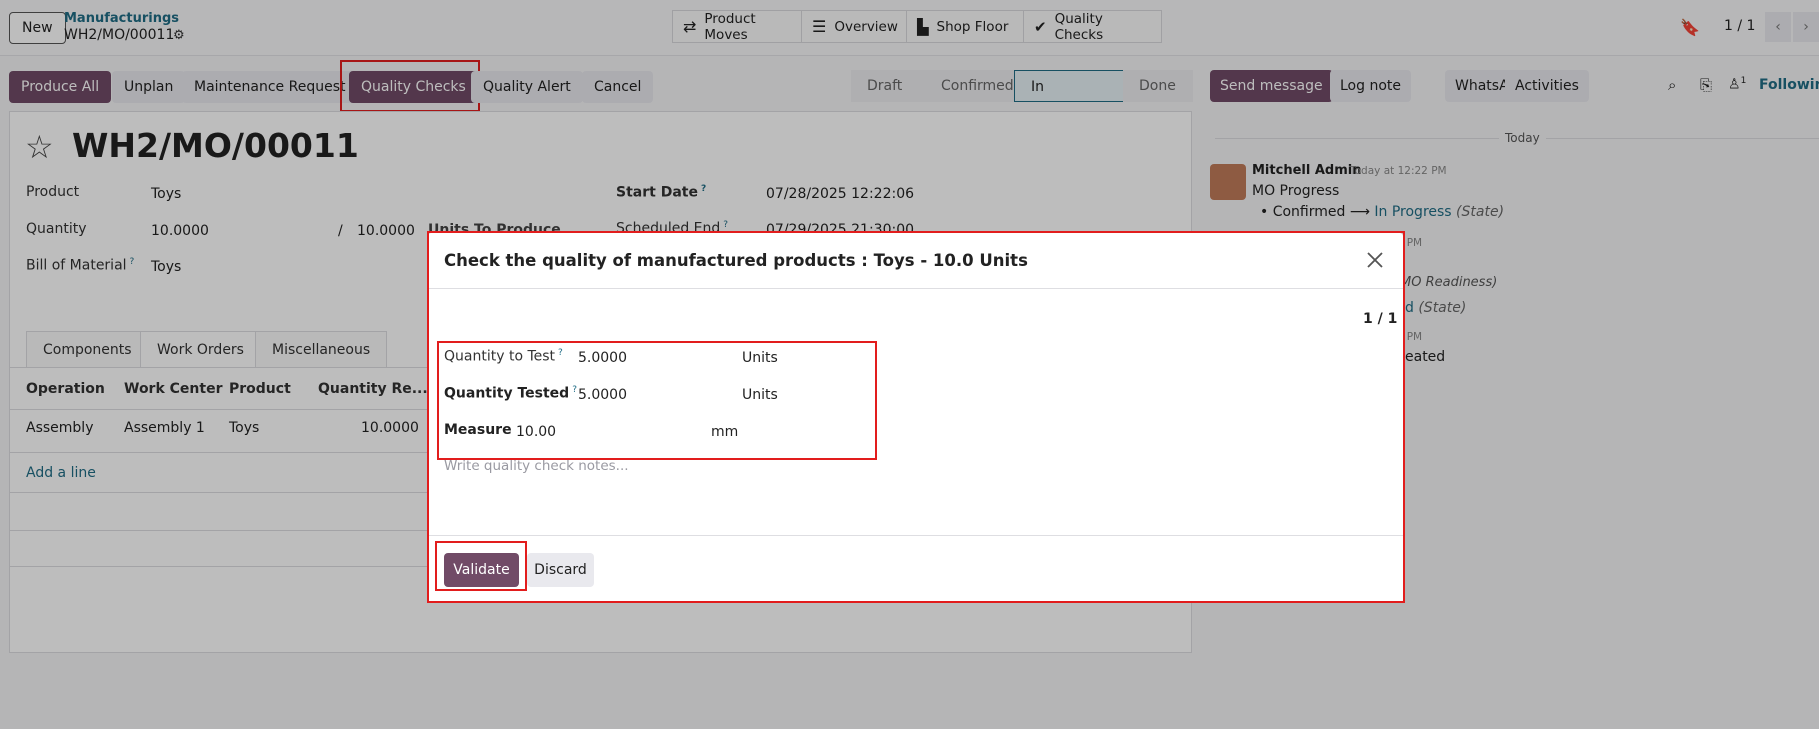  Describe the element at coordinates (760, 395) in the screenshot. I see `qty-tested-uom: Units` at that location.